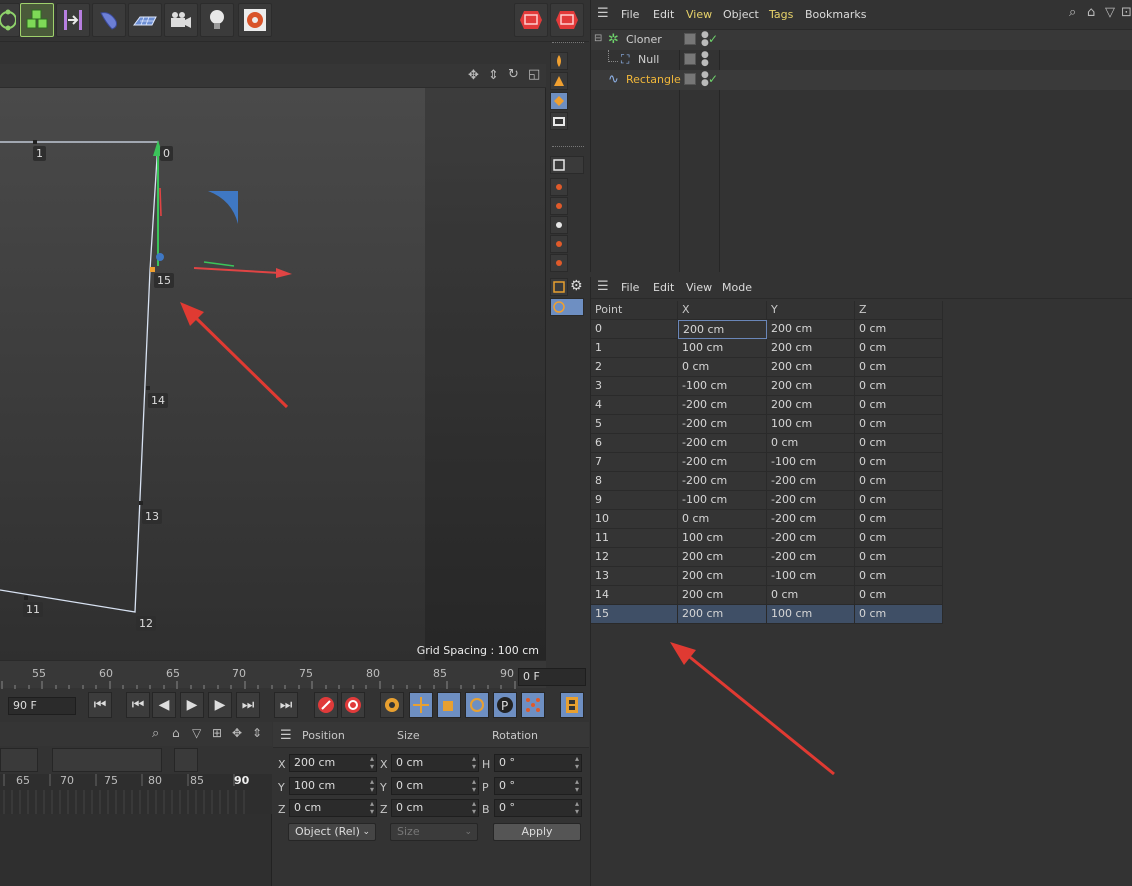 The width and height of the screenshot is (1132, 886). I want to click on menu-object: Object, so click(741, 14).